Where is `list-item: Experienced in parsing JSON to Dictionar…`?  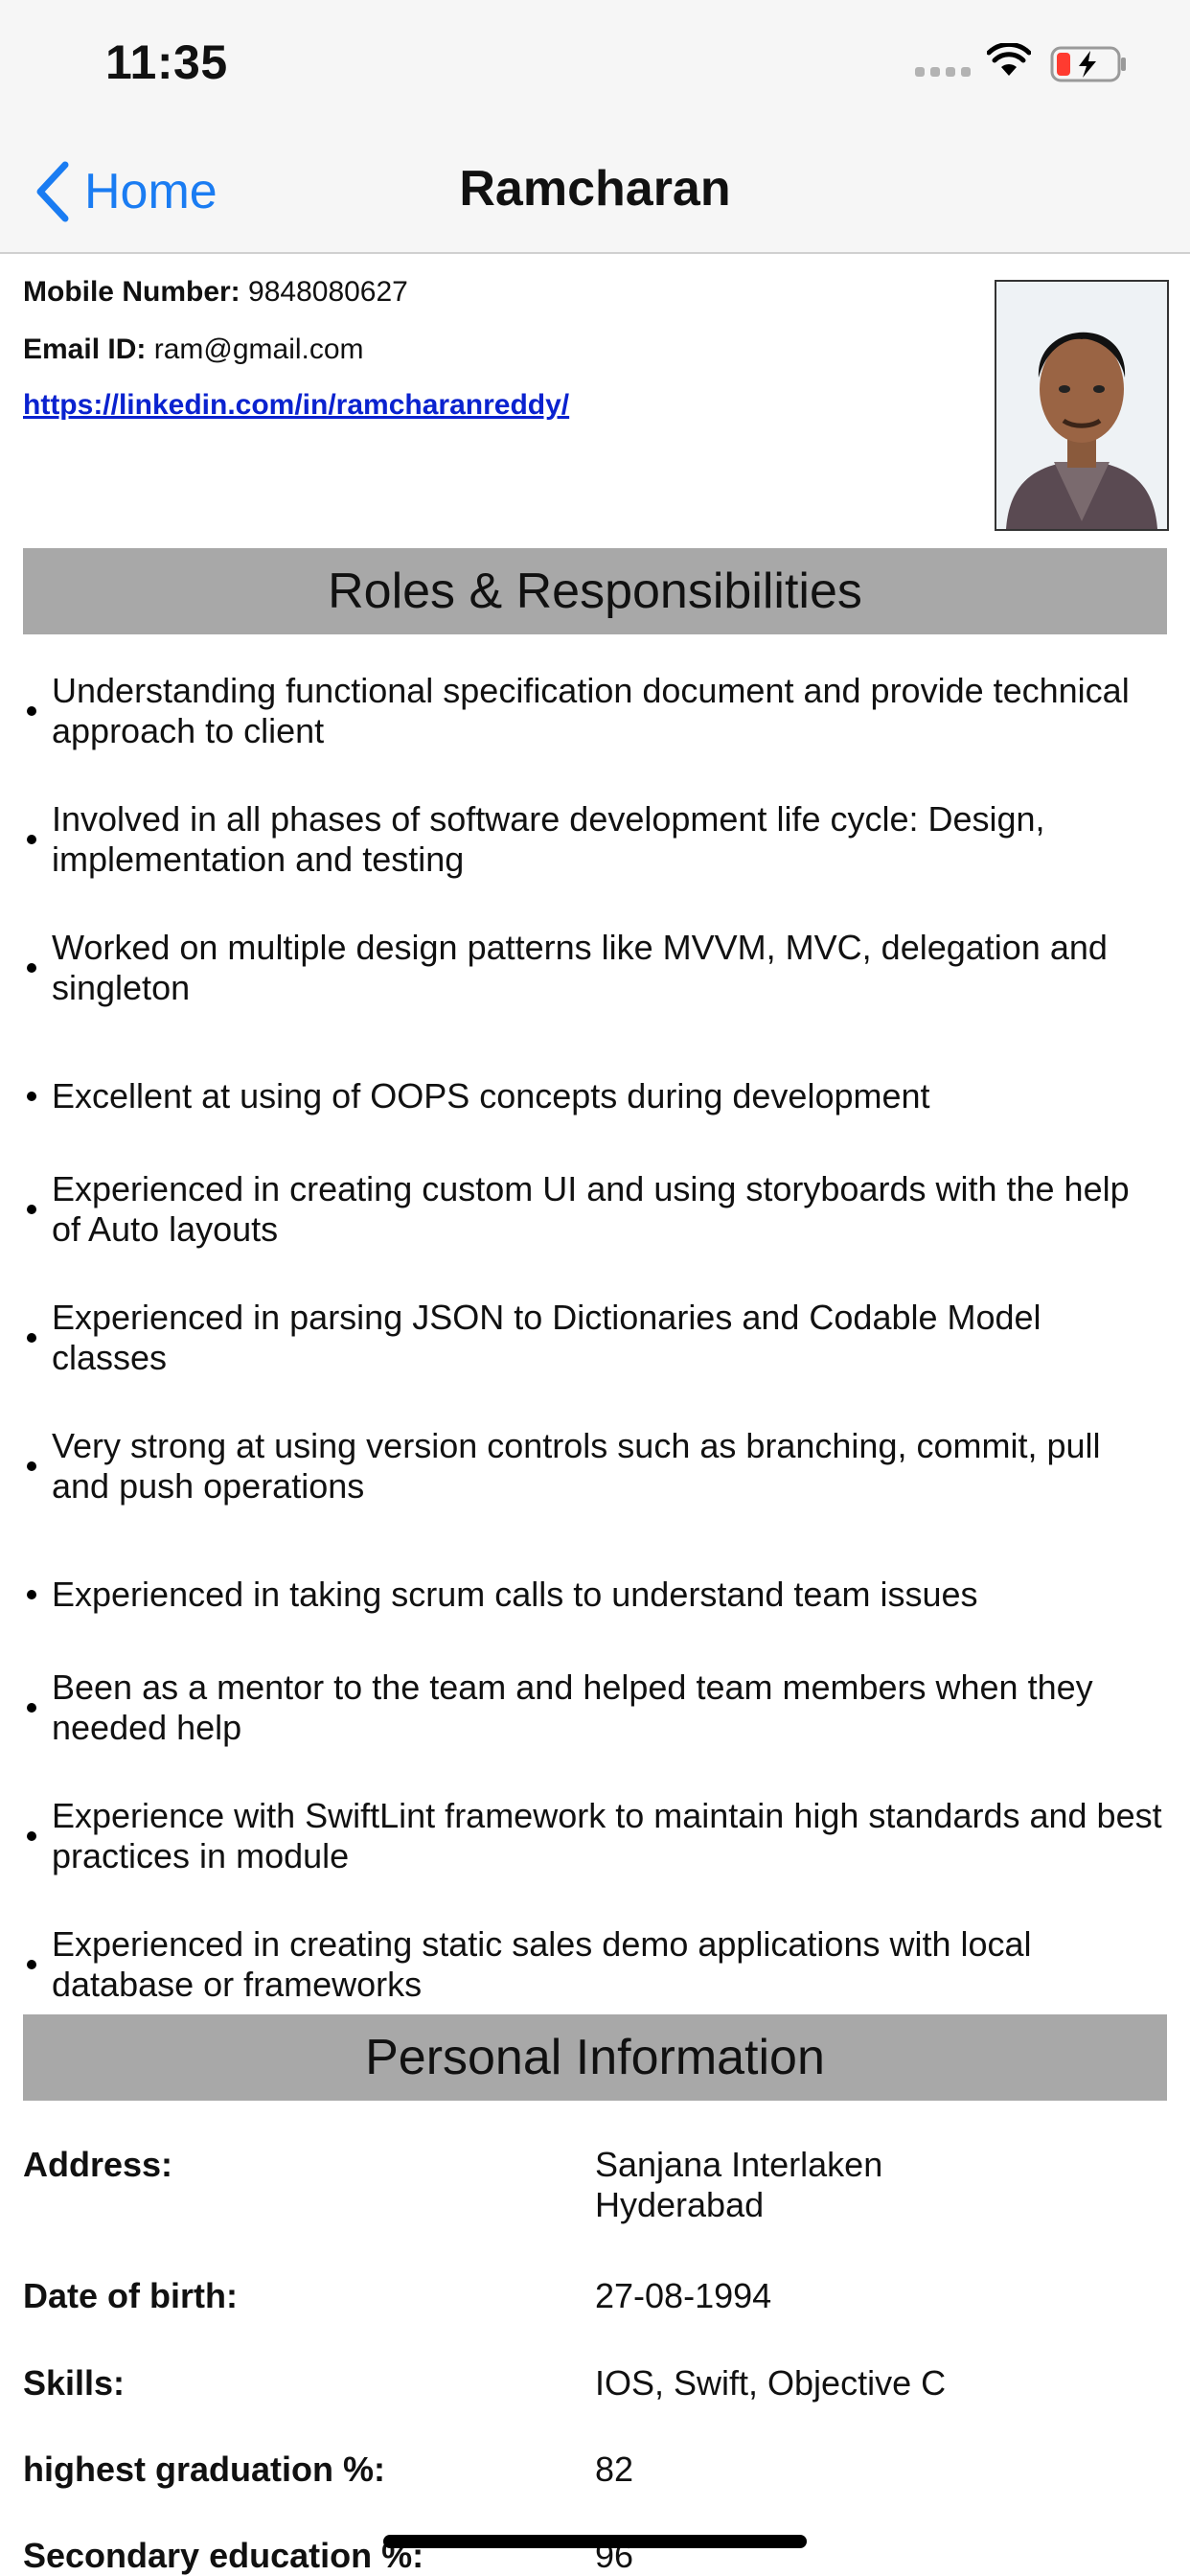 list-item: Experienced in parsing JSON to Dictionar… is located at coordinates (595, 1338).